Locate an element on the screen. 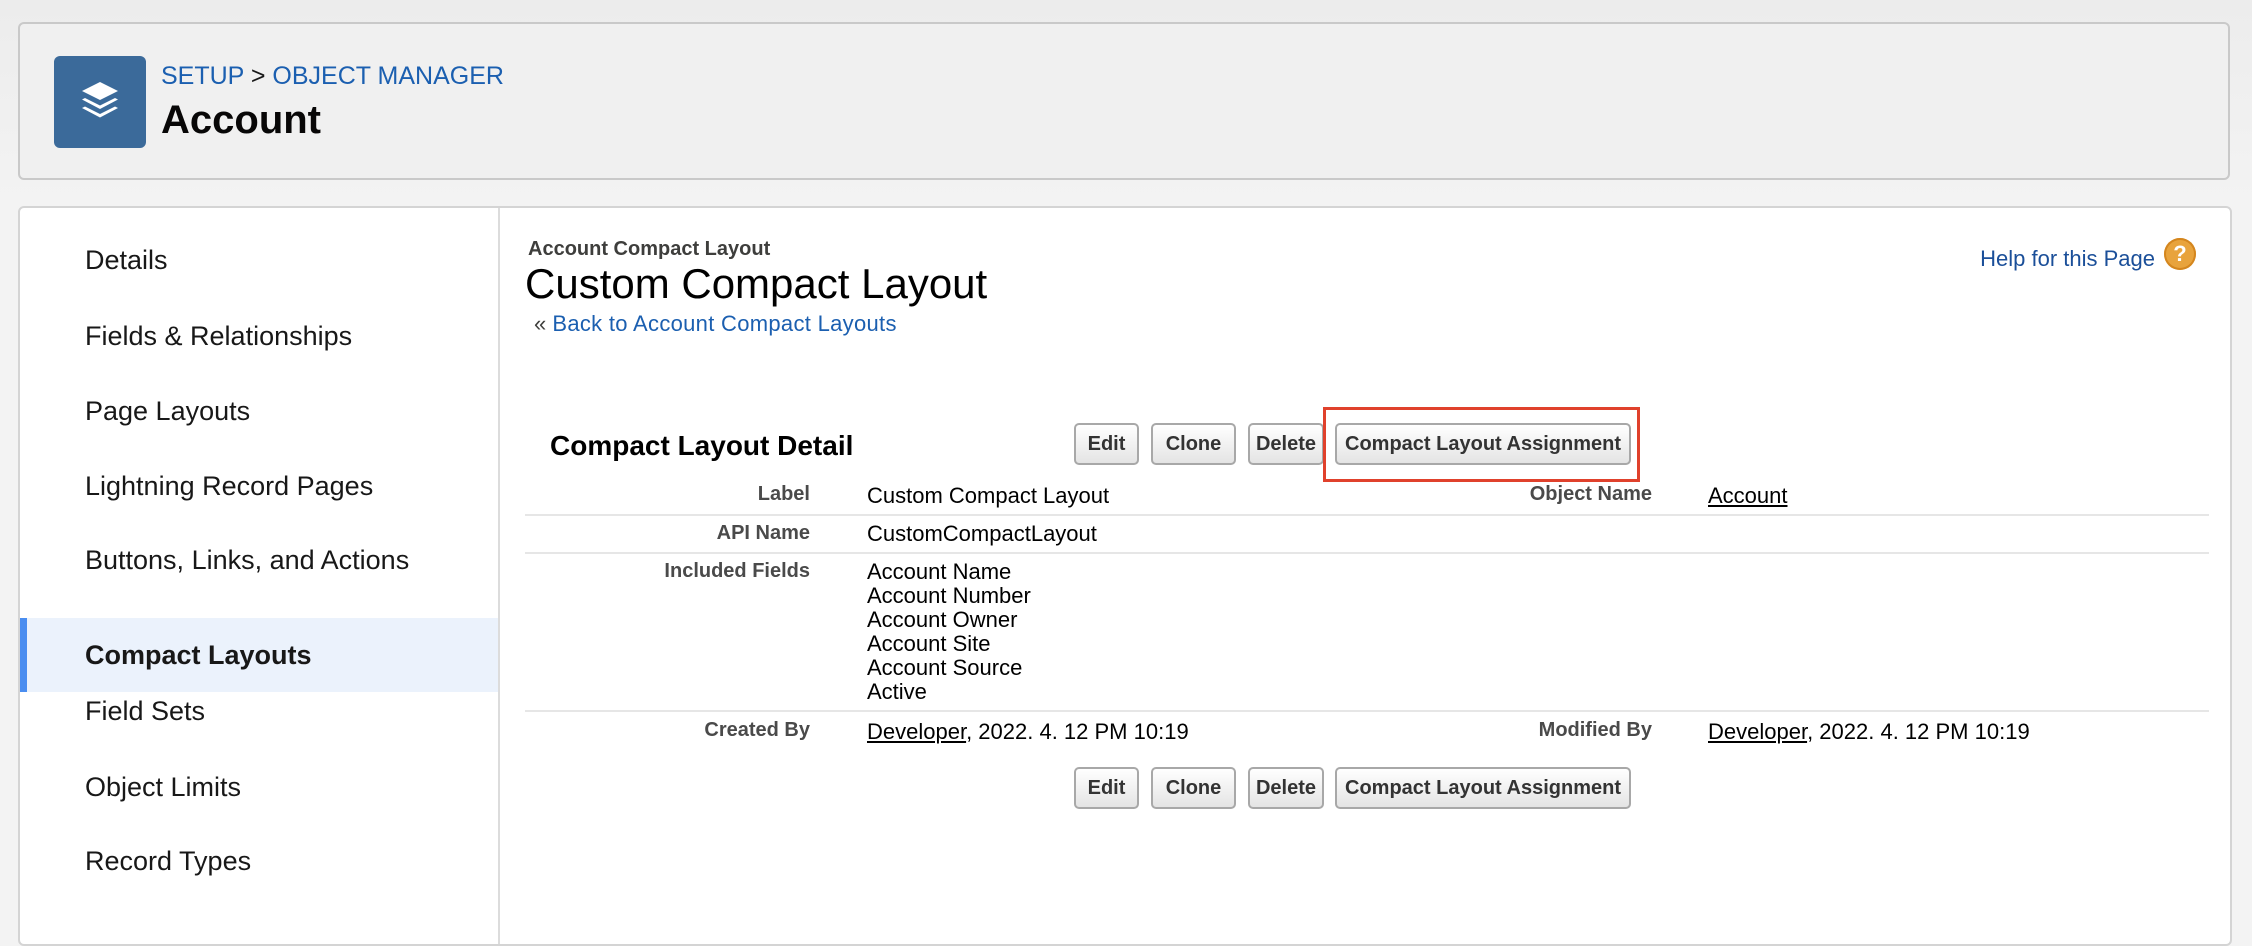 Image resolution: width=2252 pixels, height=946 pixels. sidebar-item-page-layouts: Page Layouts is located at coordinates (259, 411).